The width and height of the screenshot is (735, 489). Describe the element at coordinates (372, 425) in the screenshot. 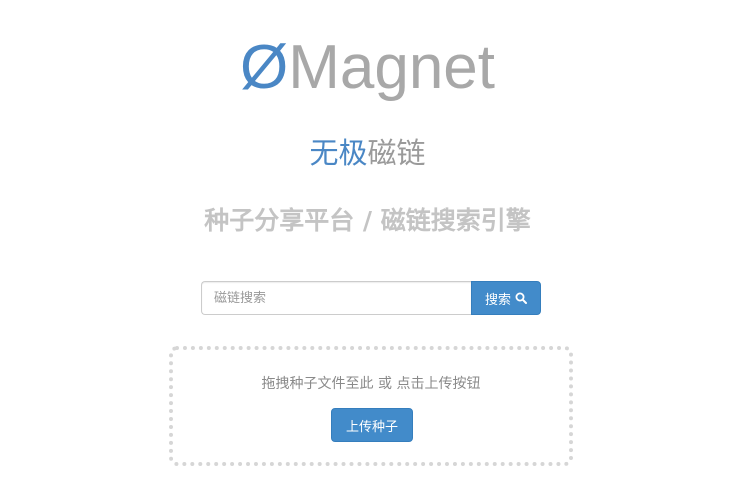

I see `upload-torrent-button: 上传种子` at that location.